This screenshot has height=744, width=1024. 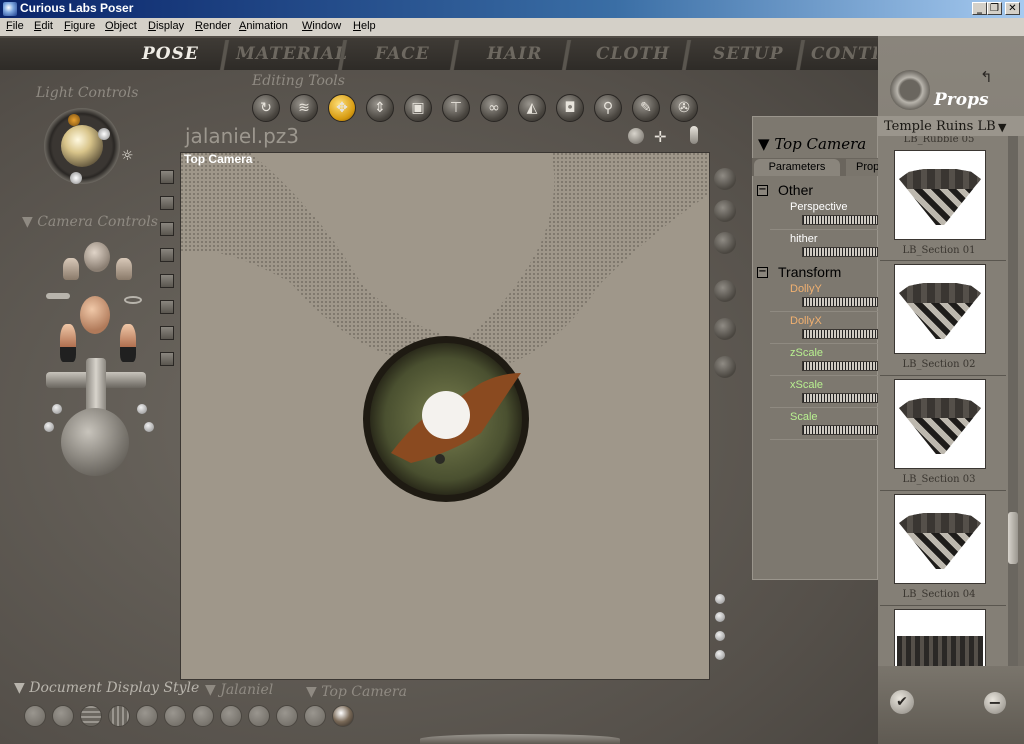 What do you see at coordinates (456, 108) in the screenshot?
I see `taper-icon: ⊤` at bounding box center [456, 108].